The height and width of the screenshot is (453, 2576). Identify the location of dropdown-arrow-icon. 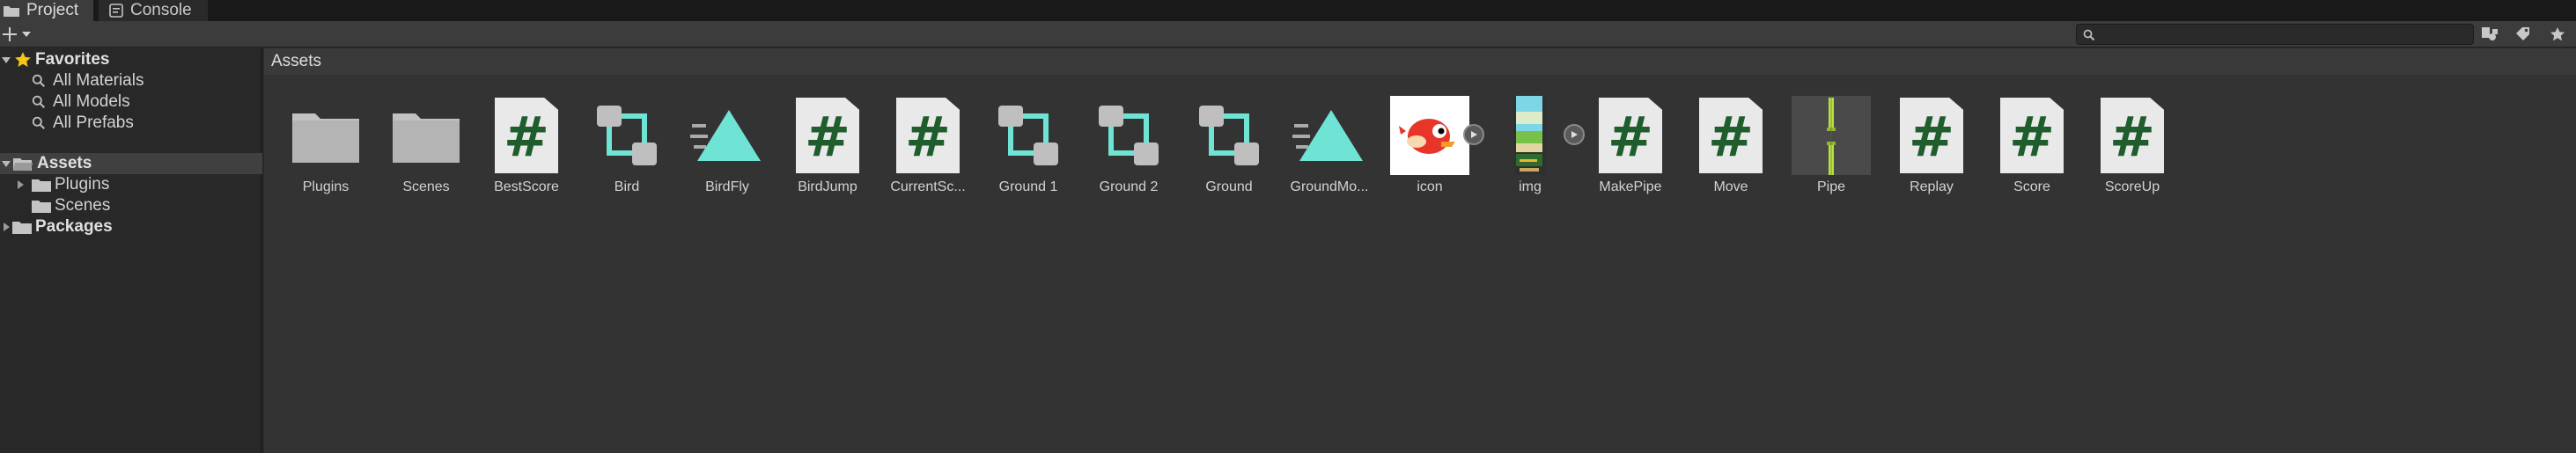
(27, 34).